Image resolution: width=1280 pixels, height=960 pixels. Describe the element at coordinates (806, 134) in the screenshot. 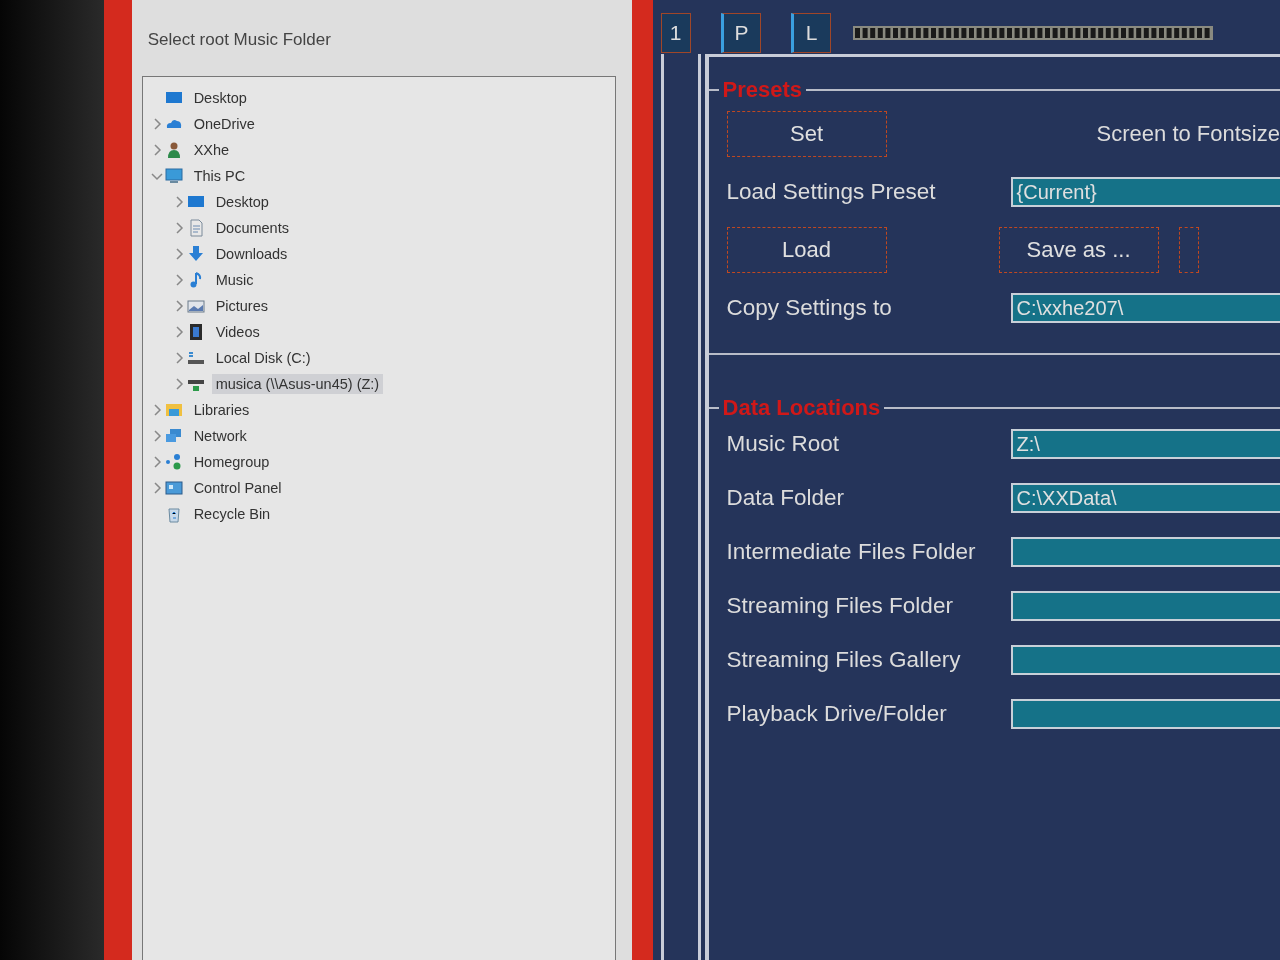

I see `set-button: Set` at that location.